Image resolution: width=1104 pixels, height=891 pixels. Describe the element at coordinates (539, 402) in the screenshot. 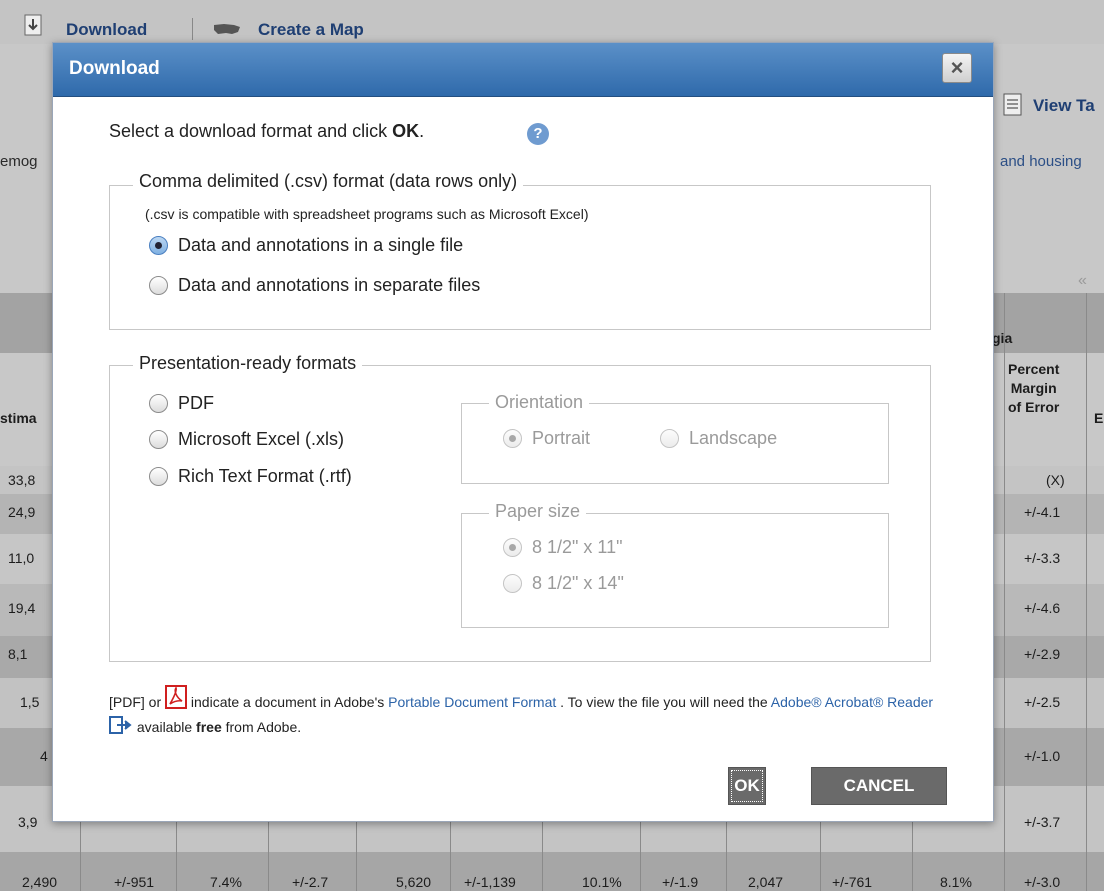

I see `orientation-legend: Orientation` at that location.